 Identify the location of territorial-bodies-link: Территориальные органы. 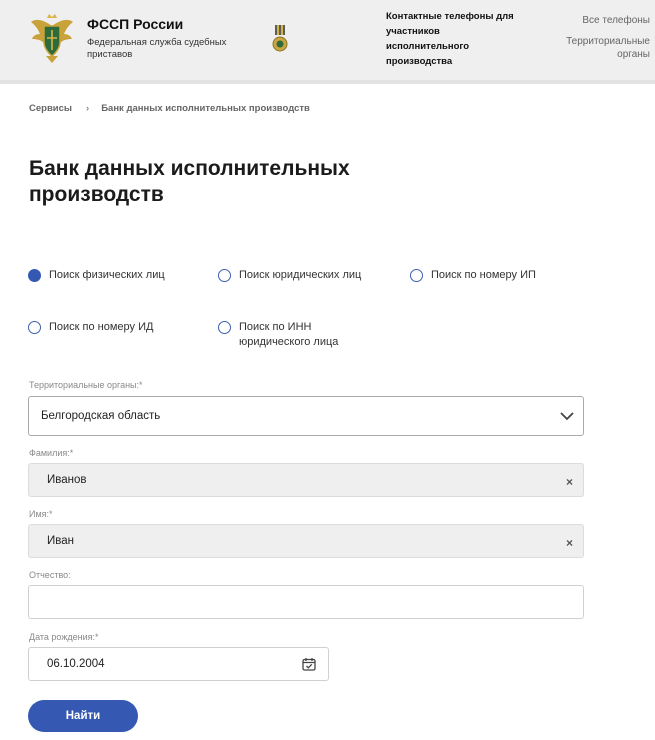
(600, 48).